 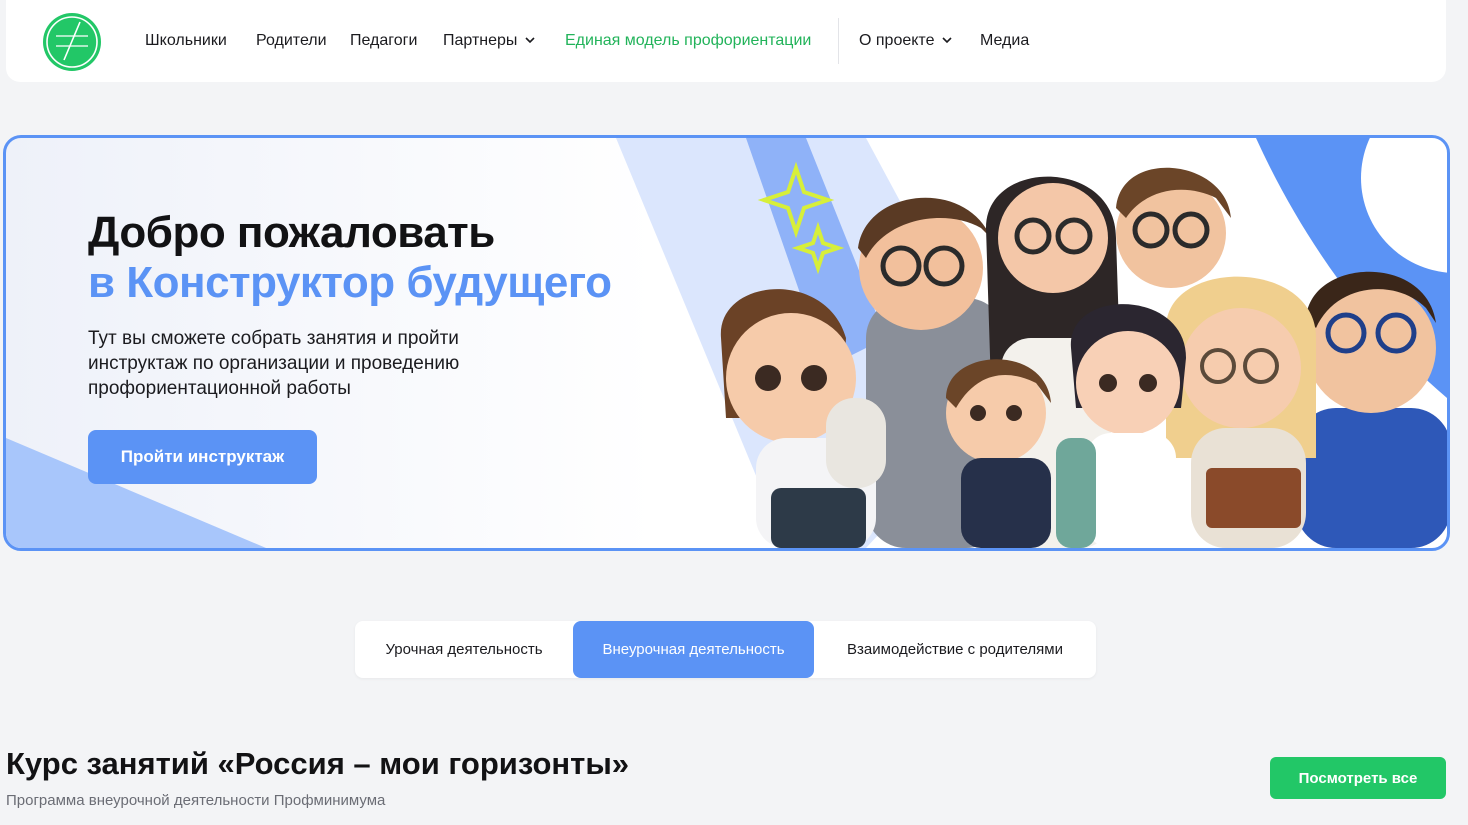 What do you see at coordinates (693, 649) in the screenshot?
I see `tab-extracurricular-activity: Внеурочная деятельность` at bounding box center [693, 649].